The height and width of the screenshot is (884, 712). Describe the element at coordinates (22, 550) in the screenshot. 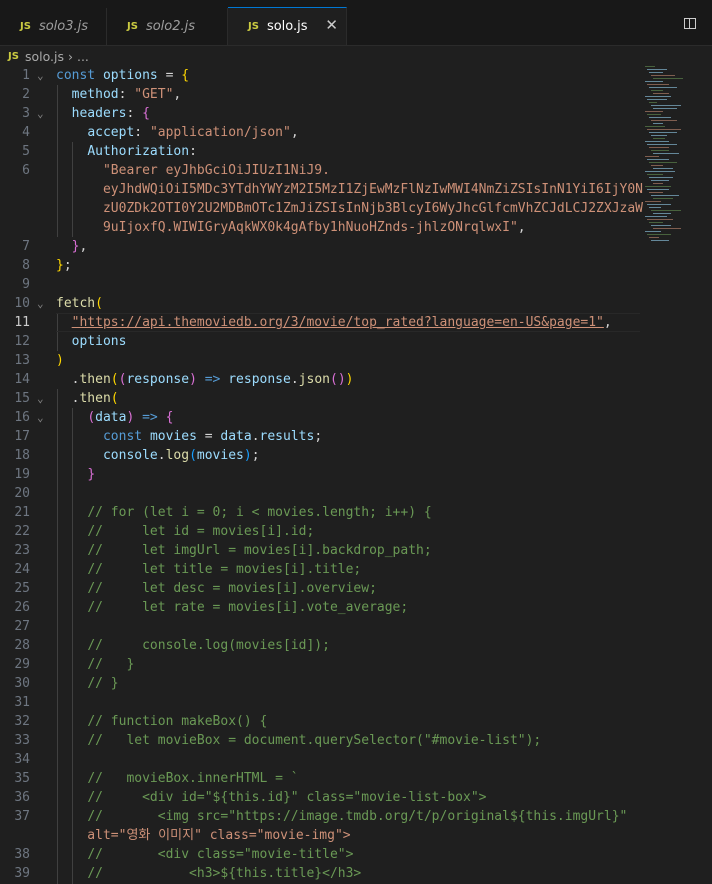

I see `line-number: 23` at that location.